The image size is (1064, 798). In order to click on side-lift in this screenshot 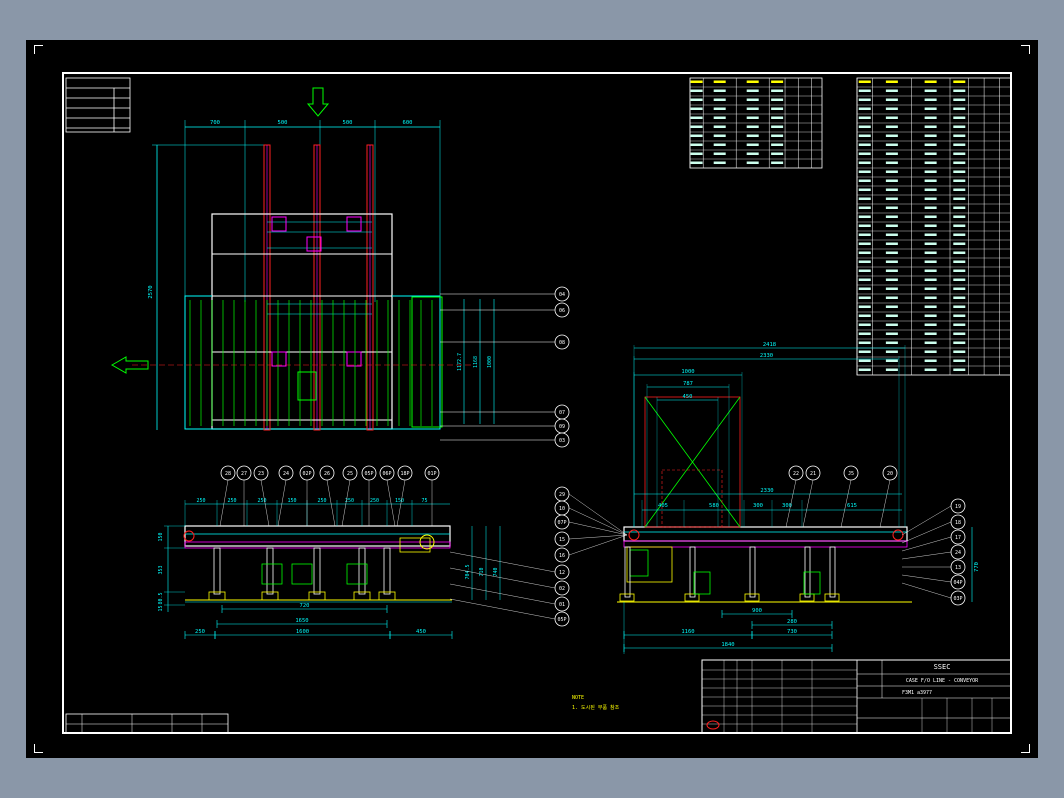, I will do `click(812, 583)`.